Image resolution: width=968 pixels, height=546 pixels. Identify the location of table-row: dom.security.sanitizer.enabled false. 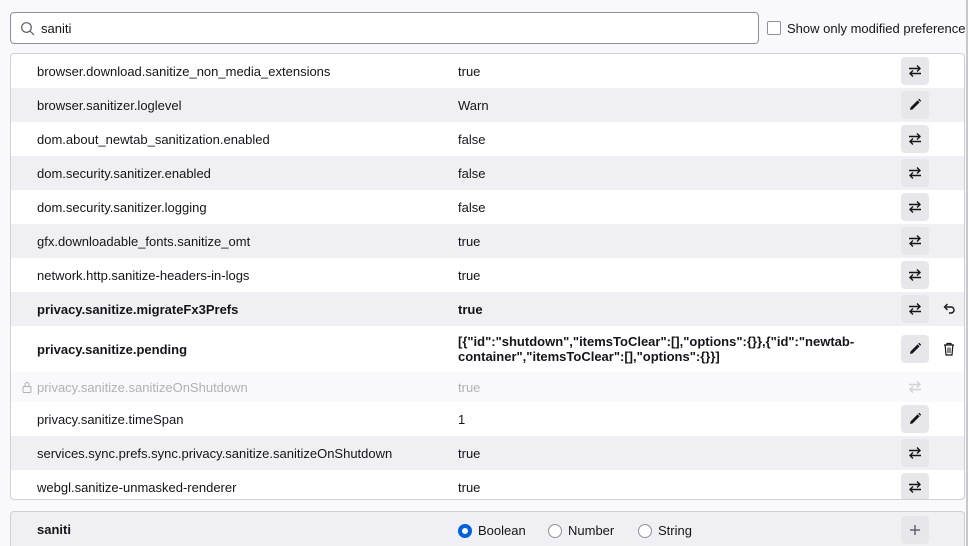
(487, 173).